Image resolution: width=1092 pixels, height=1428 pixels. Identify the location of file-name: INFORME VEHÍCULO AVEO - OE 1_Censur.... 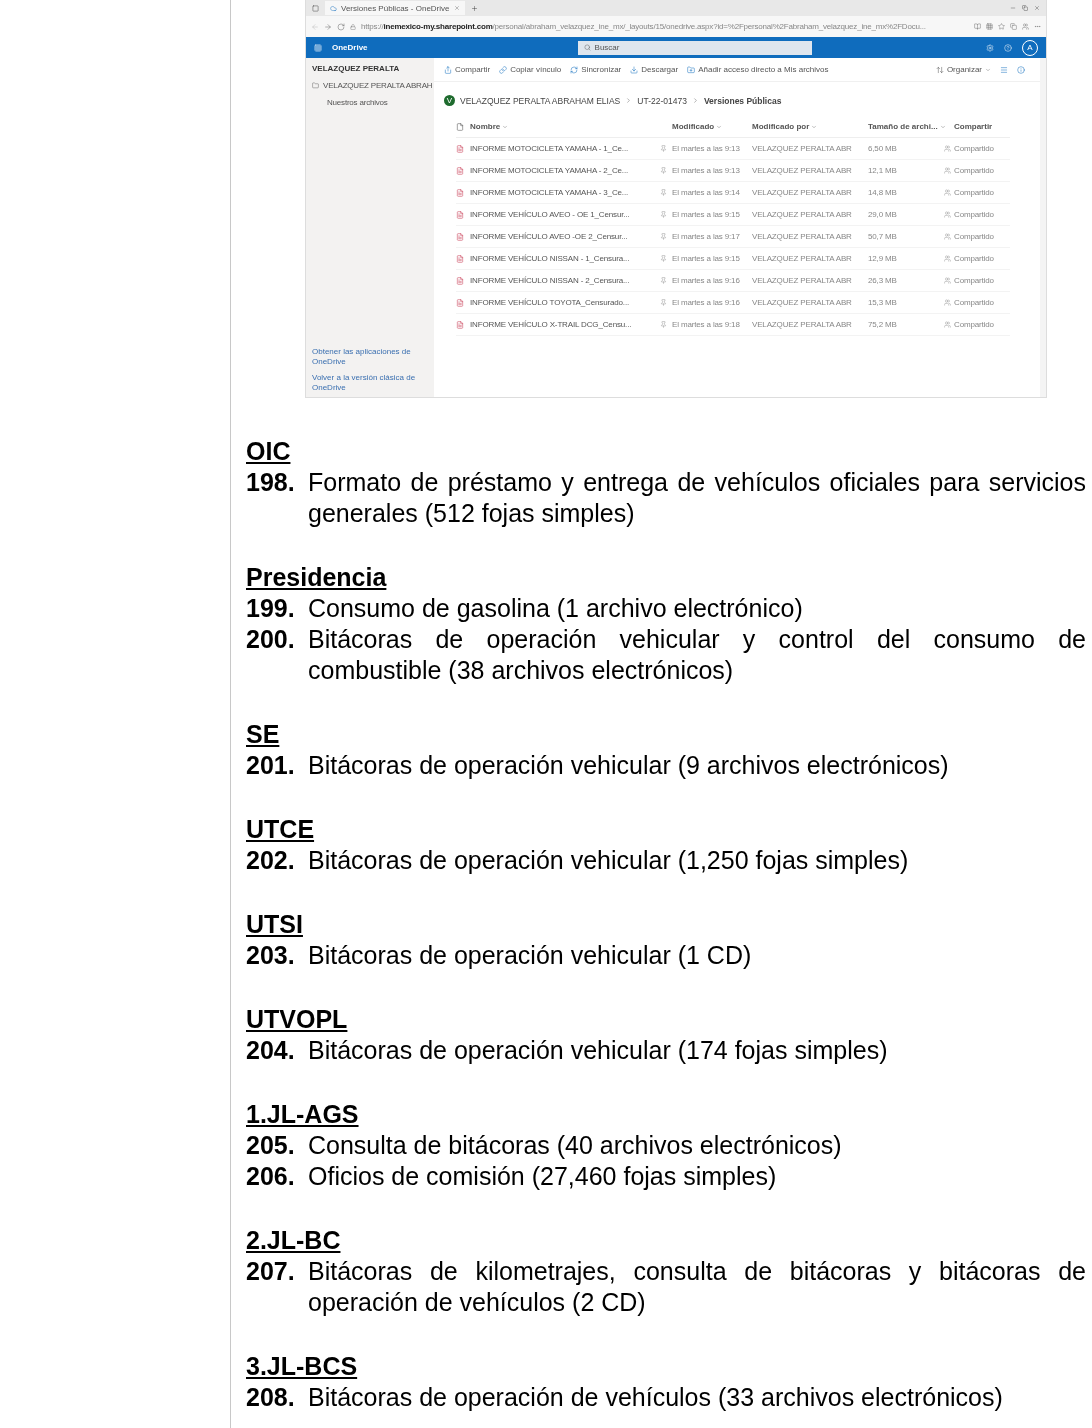
(565, 214).